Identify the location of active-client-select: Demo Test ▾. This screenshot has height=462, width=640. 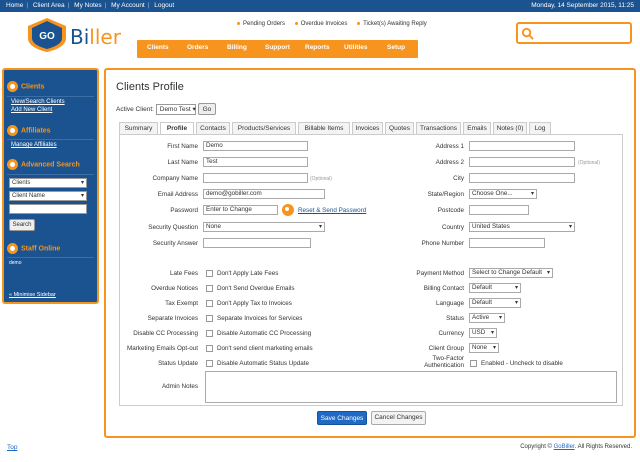
(175, 109).